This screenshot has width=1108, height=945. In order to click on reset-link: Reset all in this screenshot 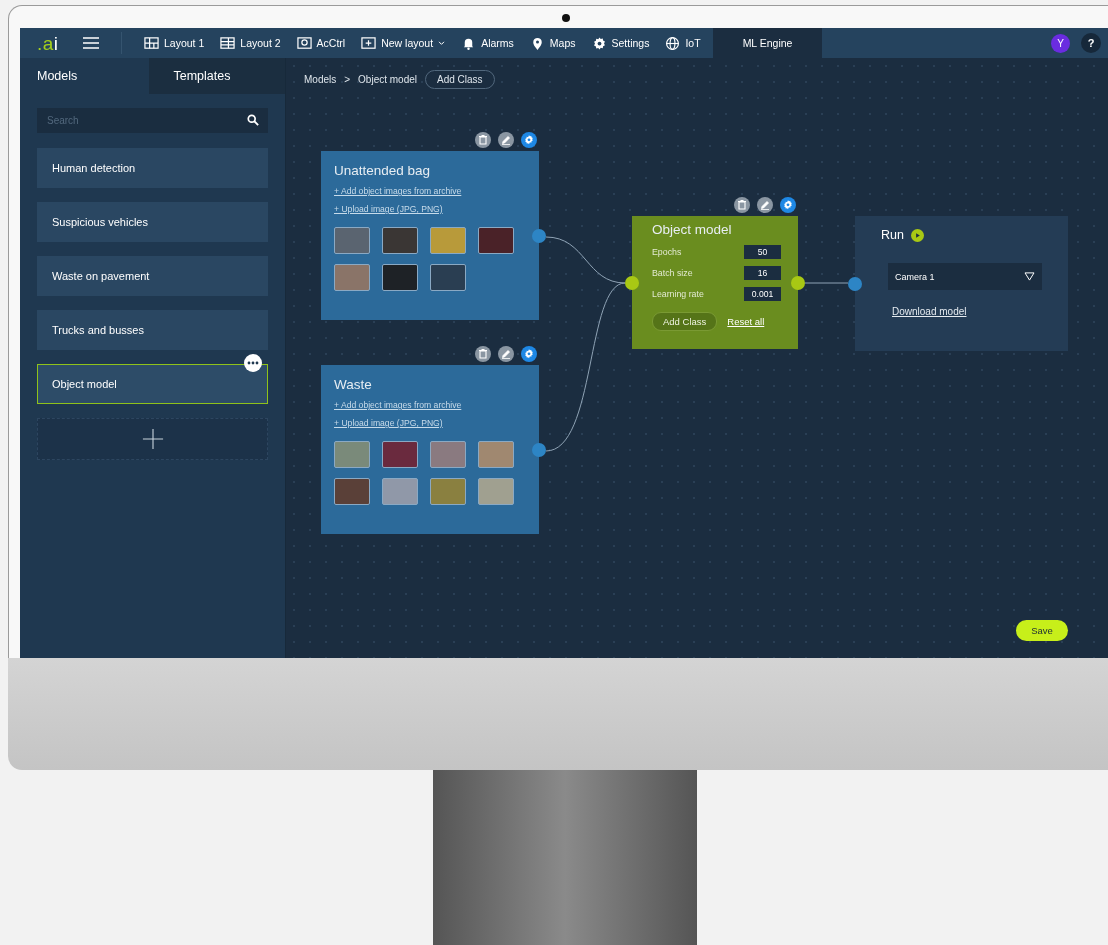, I will do `click(746, 321)`.